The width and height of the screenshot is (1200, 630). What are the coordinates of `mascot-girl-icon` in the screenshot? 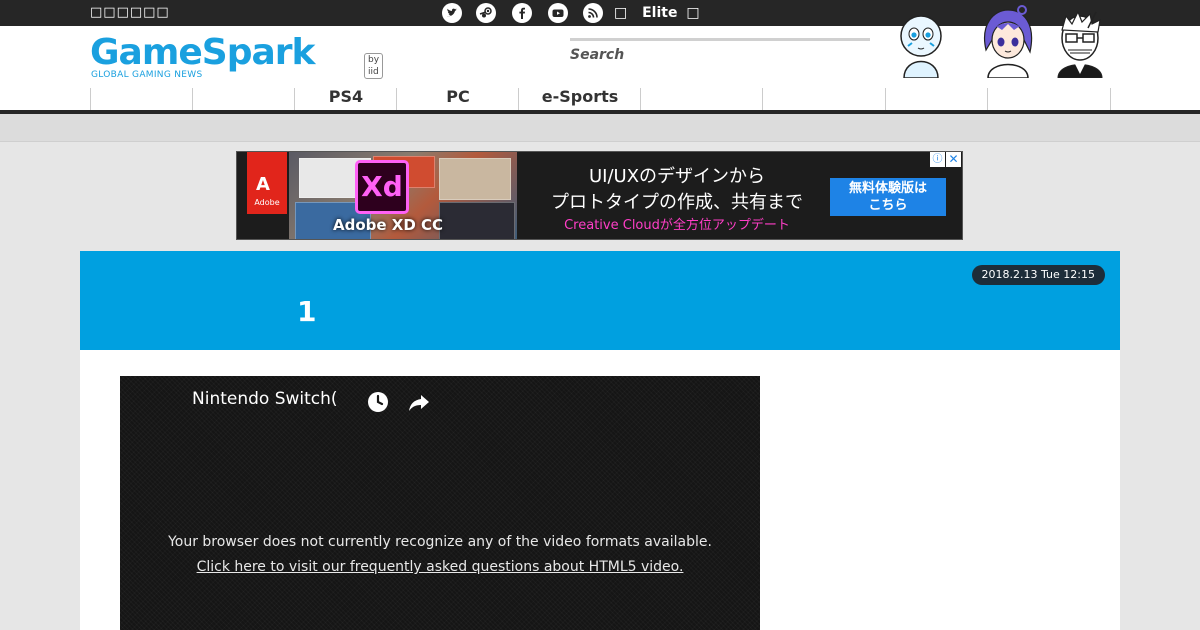 It's located at (1008, 43).